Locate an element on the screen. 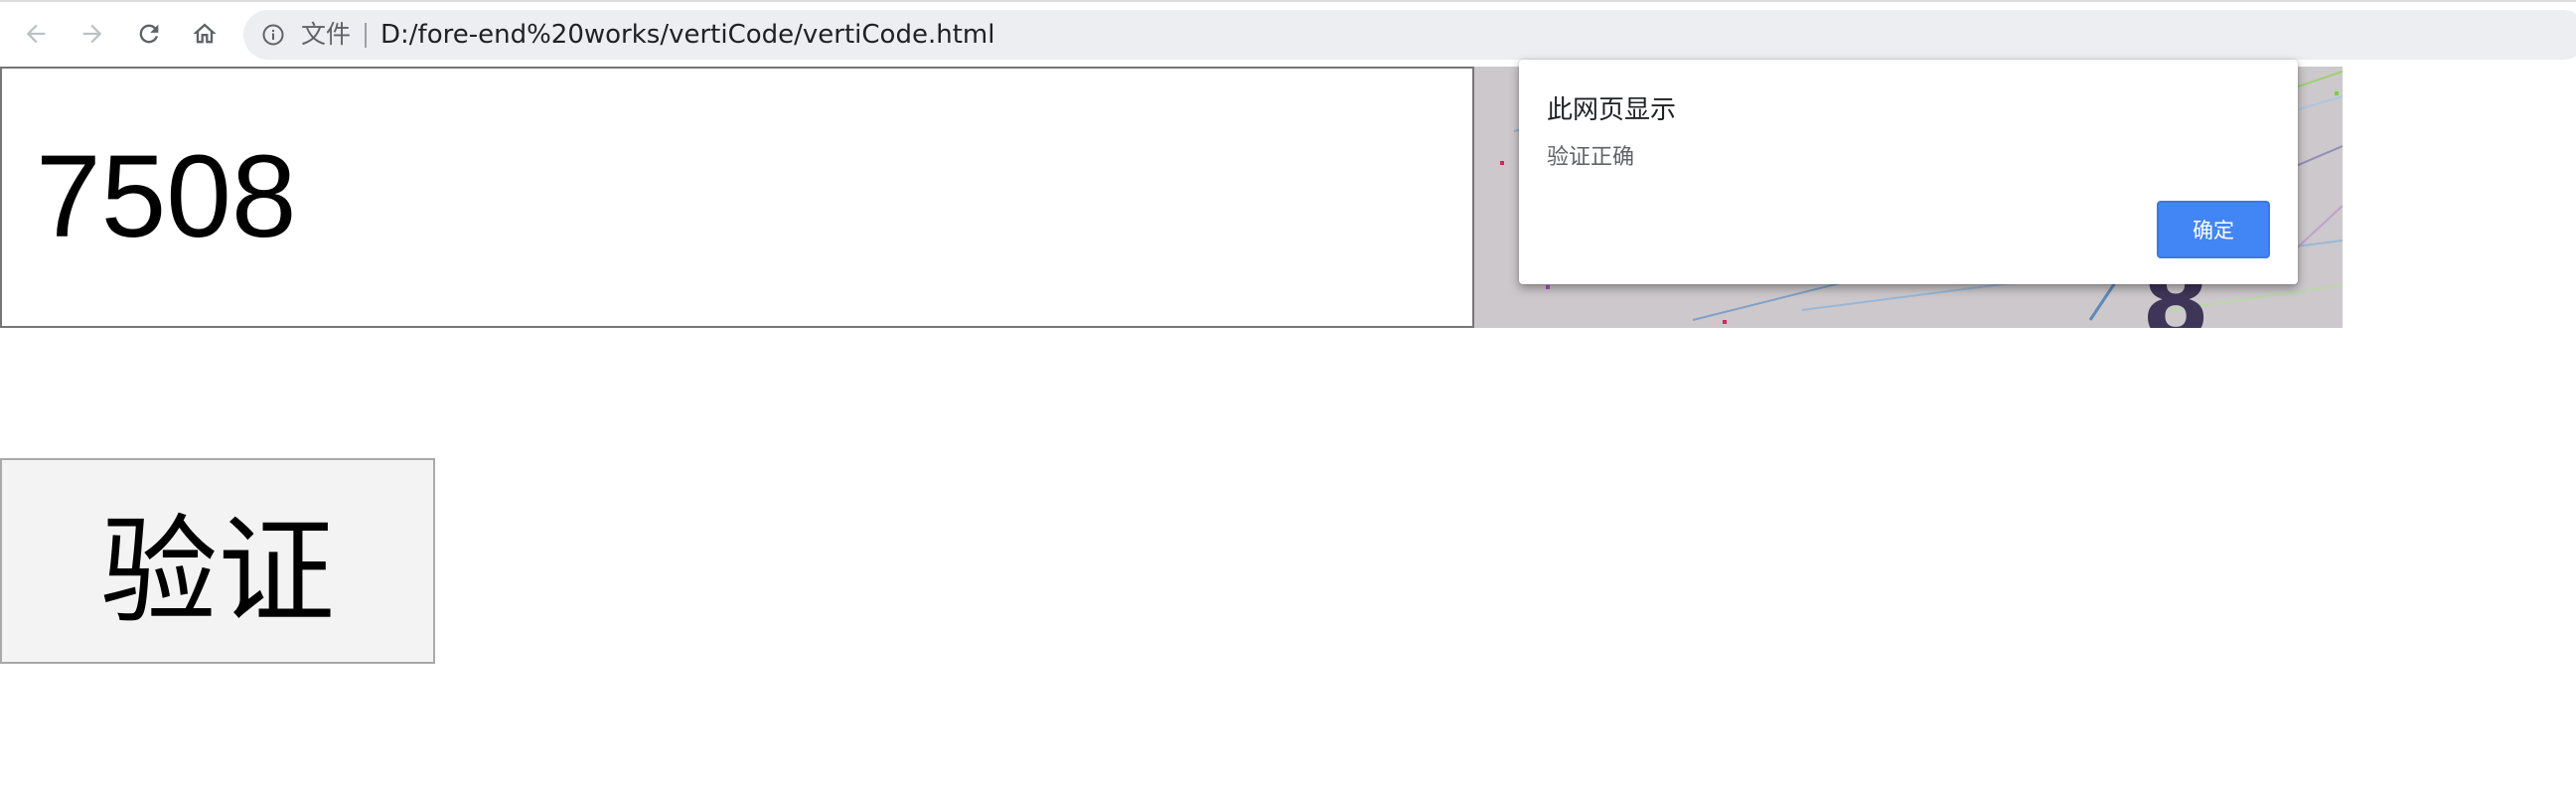 This screenshot has width=2576, height=793. info-icon is located at coordinates (273, 35).